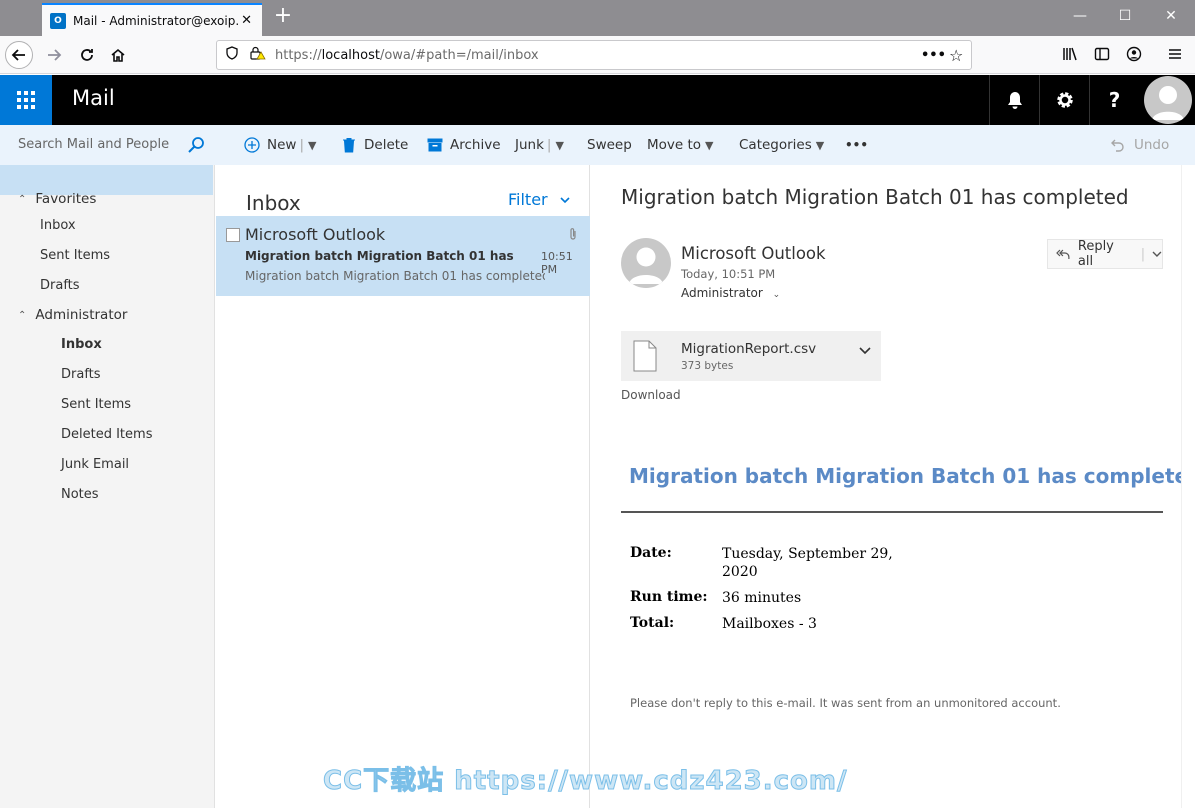  I want to click on reading-pane-scrollbar, so click(1188, 486).